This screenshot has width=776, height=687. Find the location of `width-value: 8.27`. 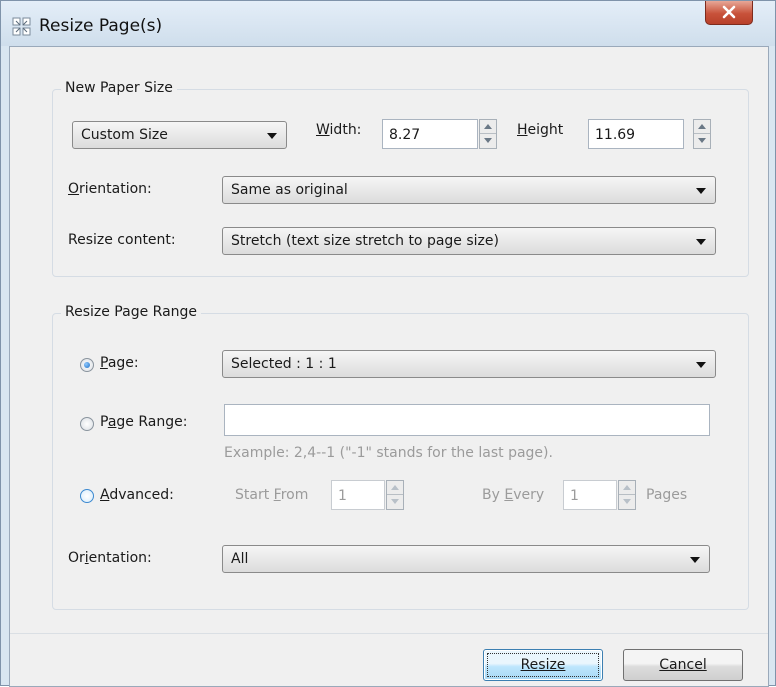

width-value: 8.27 is located at coordinates (405, 135).